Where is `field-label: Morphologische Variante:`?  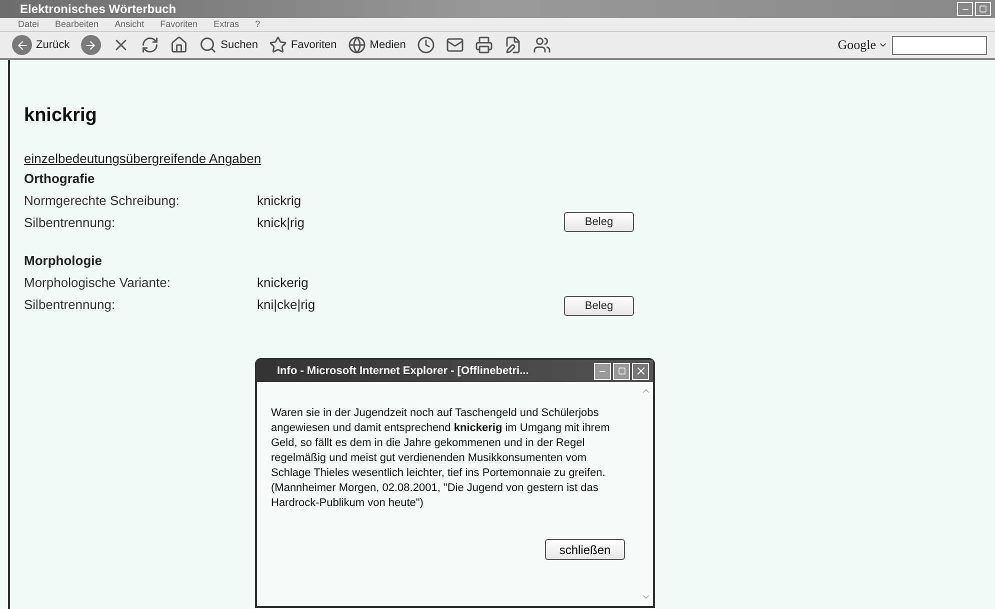
field-label: Morphologische Variante: is located at coordinates (98, 283).